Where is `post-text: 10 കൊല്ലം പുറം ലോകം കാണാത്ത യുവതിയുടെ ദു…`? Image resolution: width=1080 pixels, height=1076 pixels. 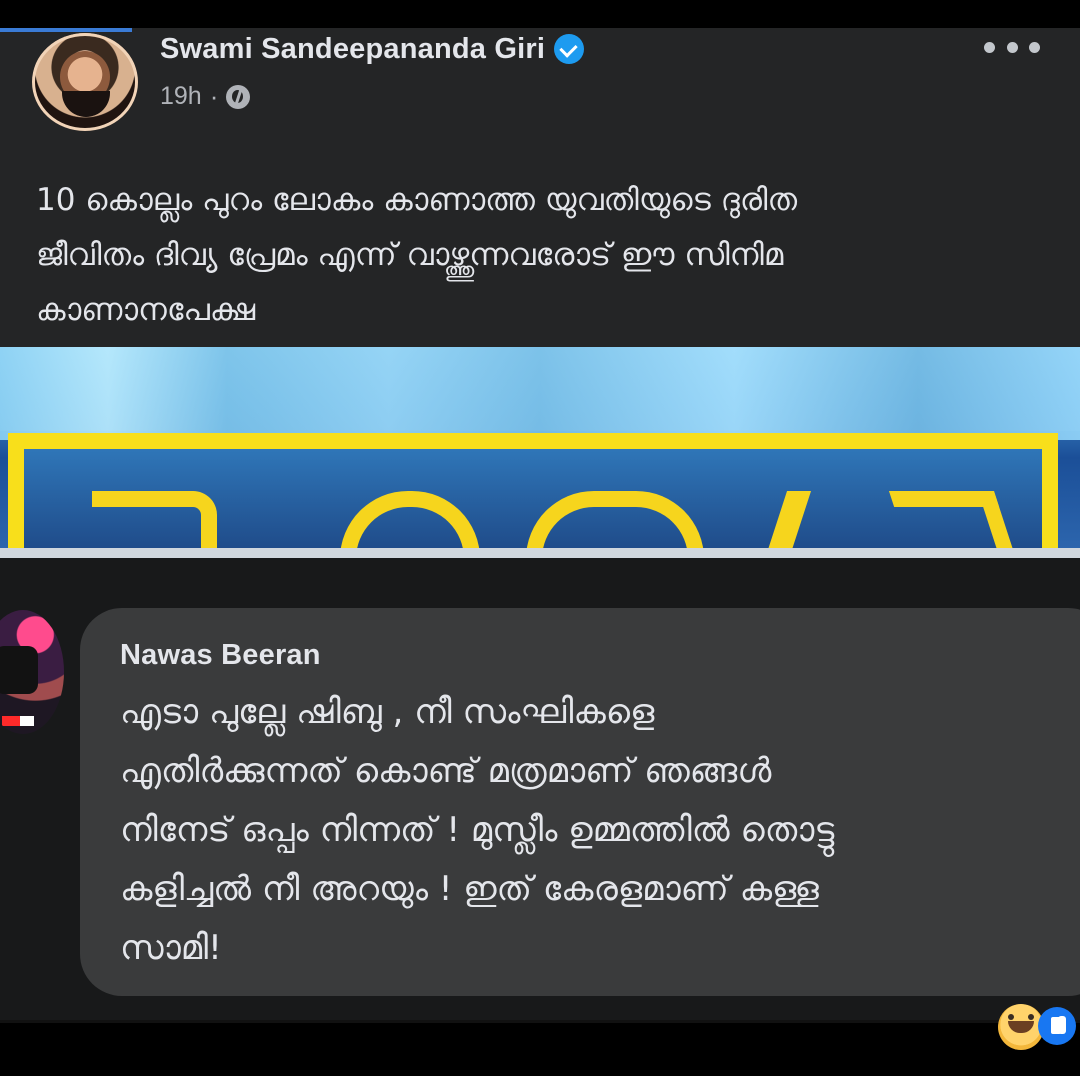
post-text: 10 കൊല്ലം പുറം ലോകം കാണാത്ത യുവതിയുടെ ദു… is located at coordinates (417, 255).